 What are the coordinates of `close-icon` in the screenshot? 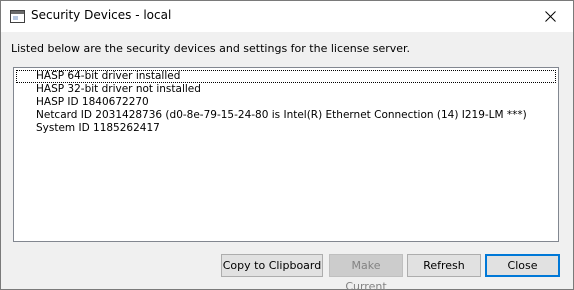 It's located at (550, 16).